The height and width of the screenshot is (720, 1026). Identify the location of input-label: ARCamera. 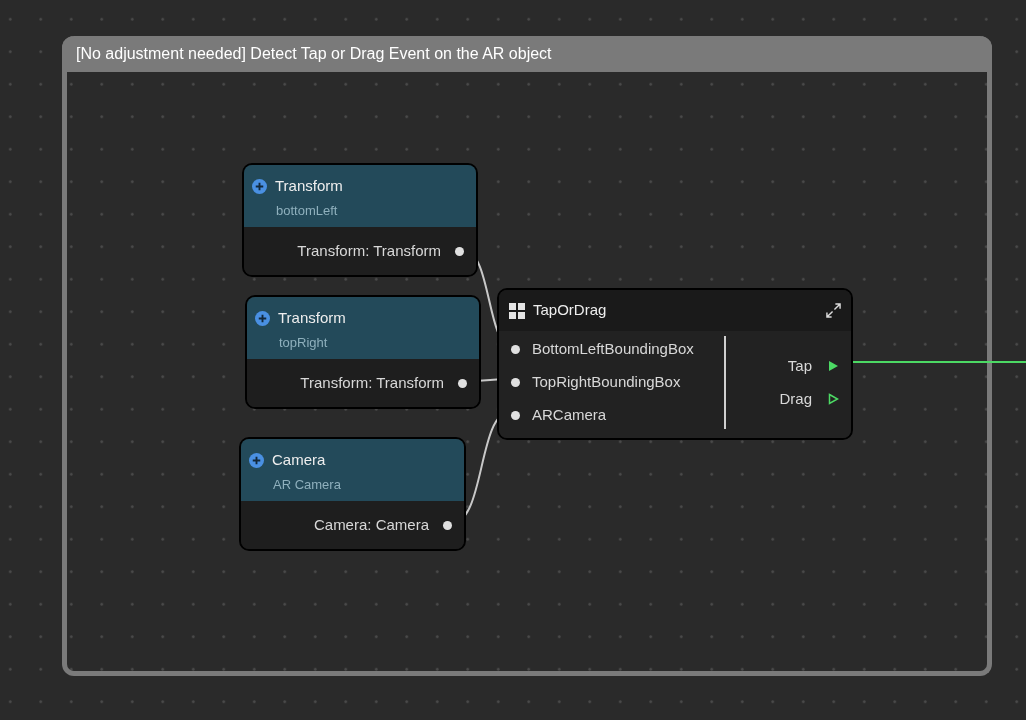
(569, 415).